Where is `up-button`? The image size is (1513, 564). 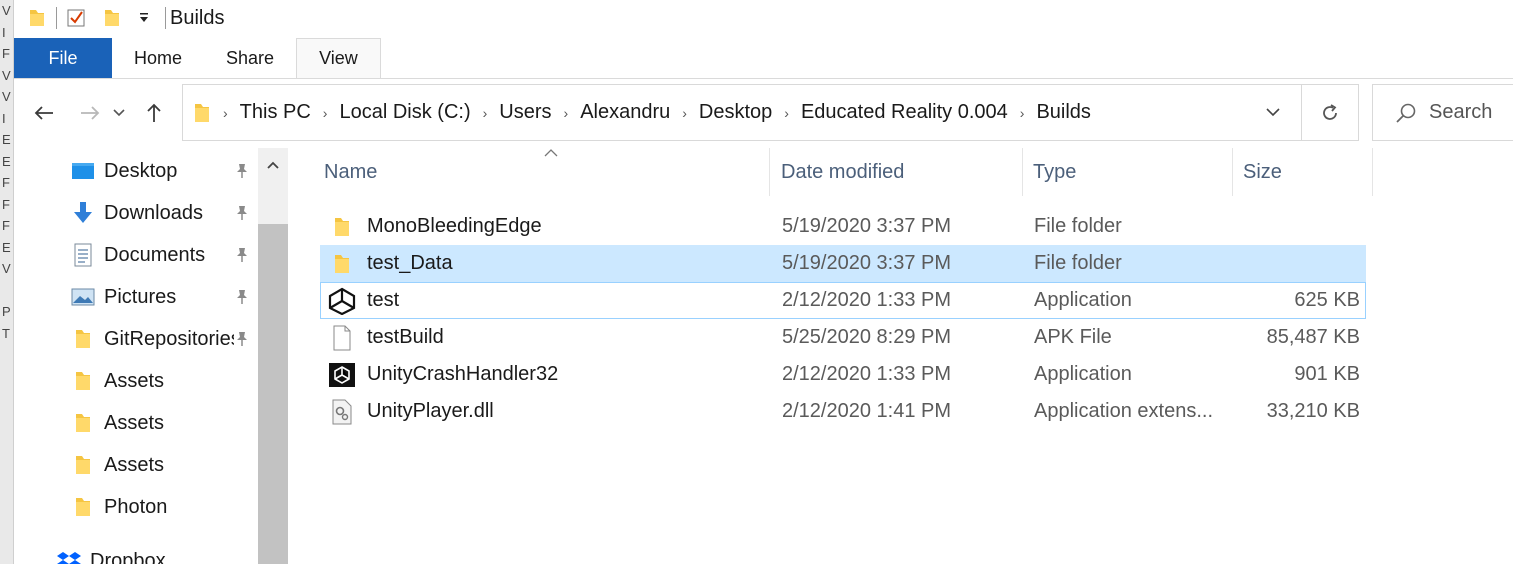
up-button is located at coordinates (154, 113).